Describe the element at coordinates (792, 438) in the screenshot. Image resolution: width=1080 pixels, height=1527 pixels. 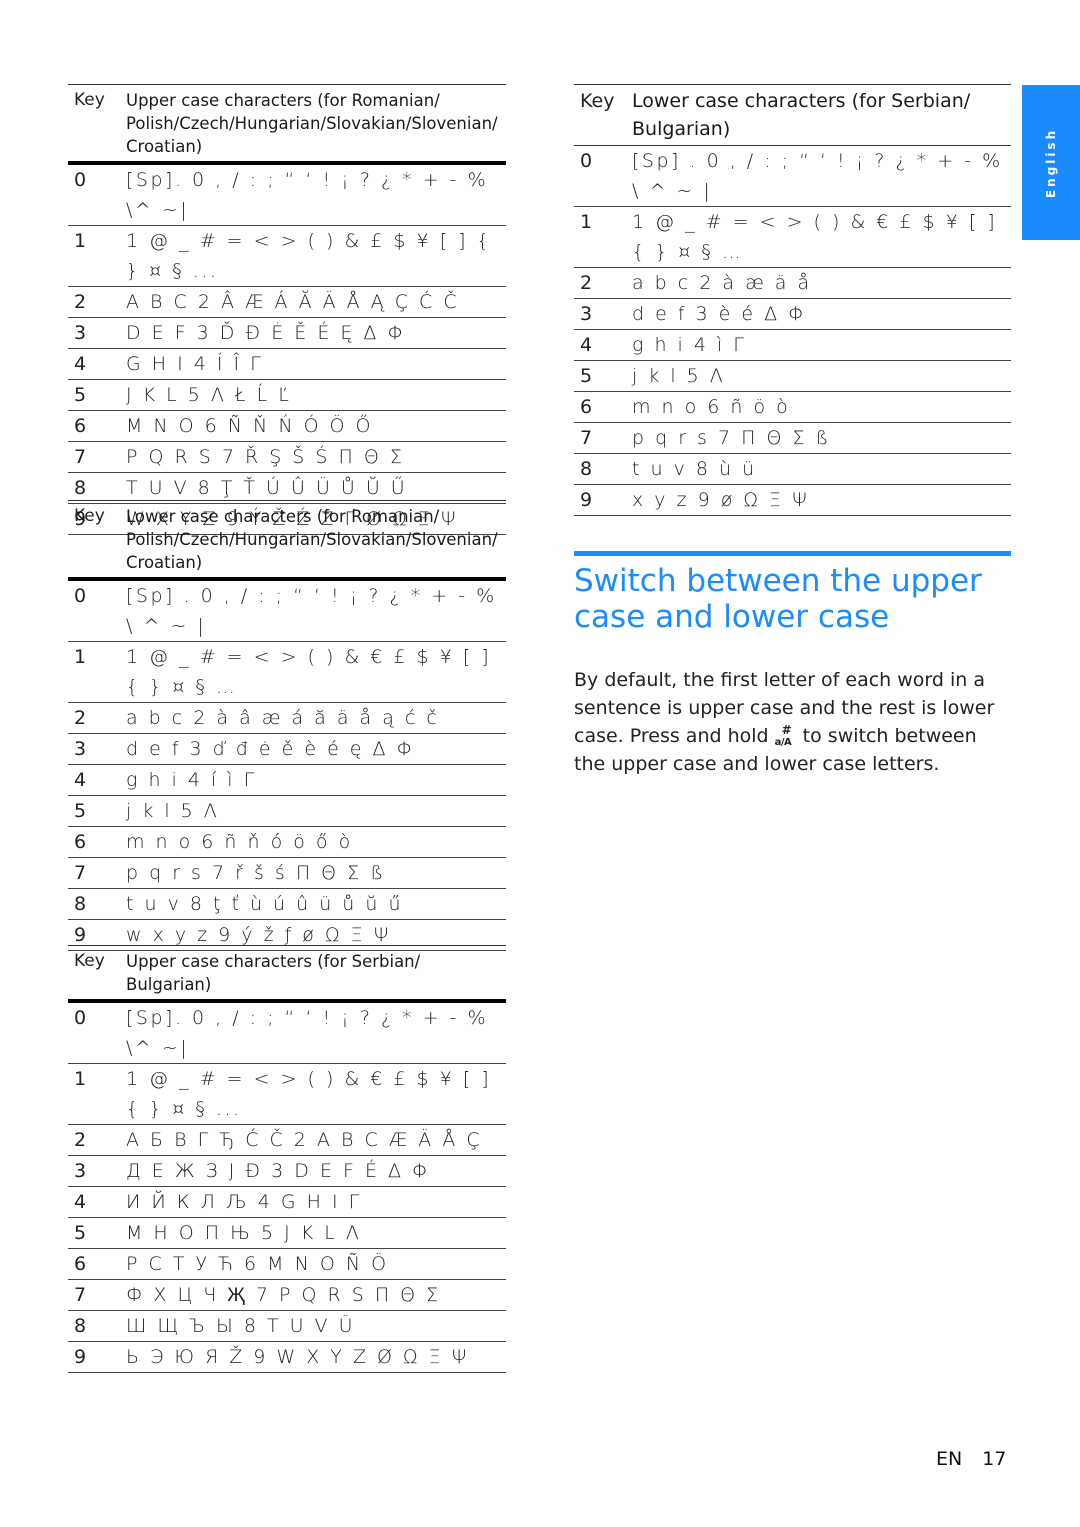
I see `table-row: 7 p q r s 7 Π Θ Σ ß` at that location.